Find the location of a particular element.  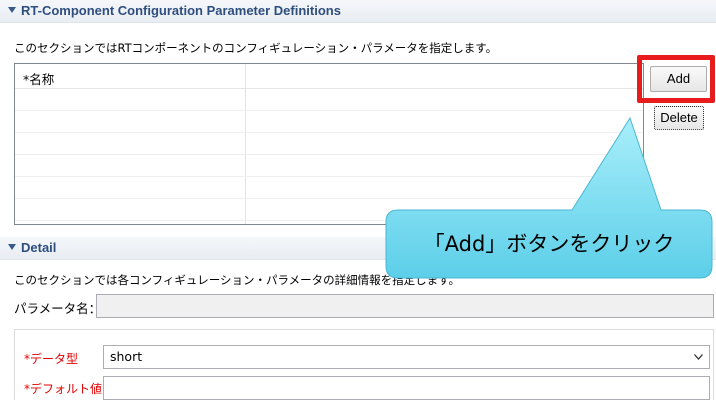

data-type-select: short is located at coordinates (406, 357).